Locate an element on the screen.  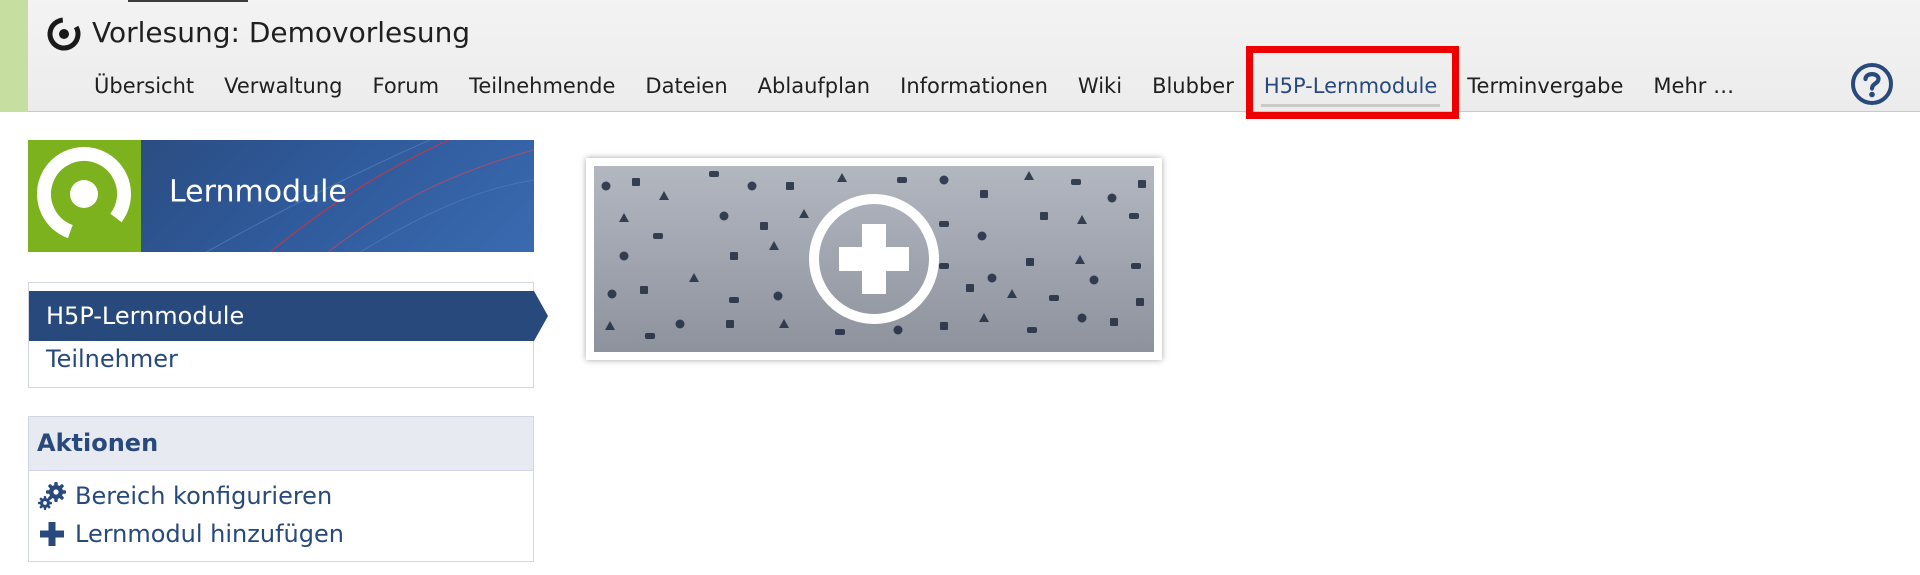
add-module-tile is located at coordinates (874, 259).